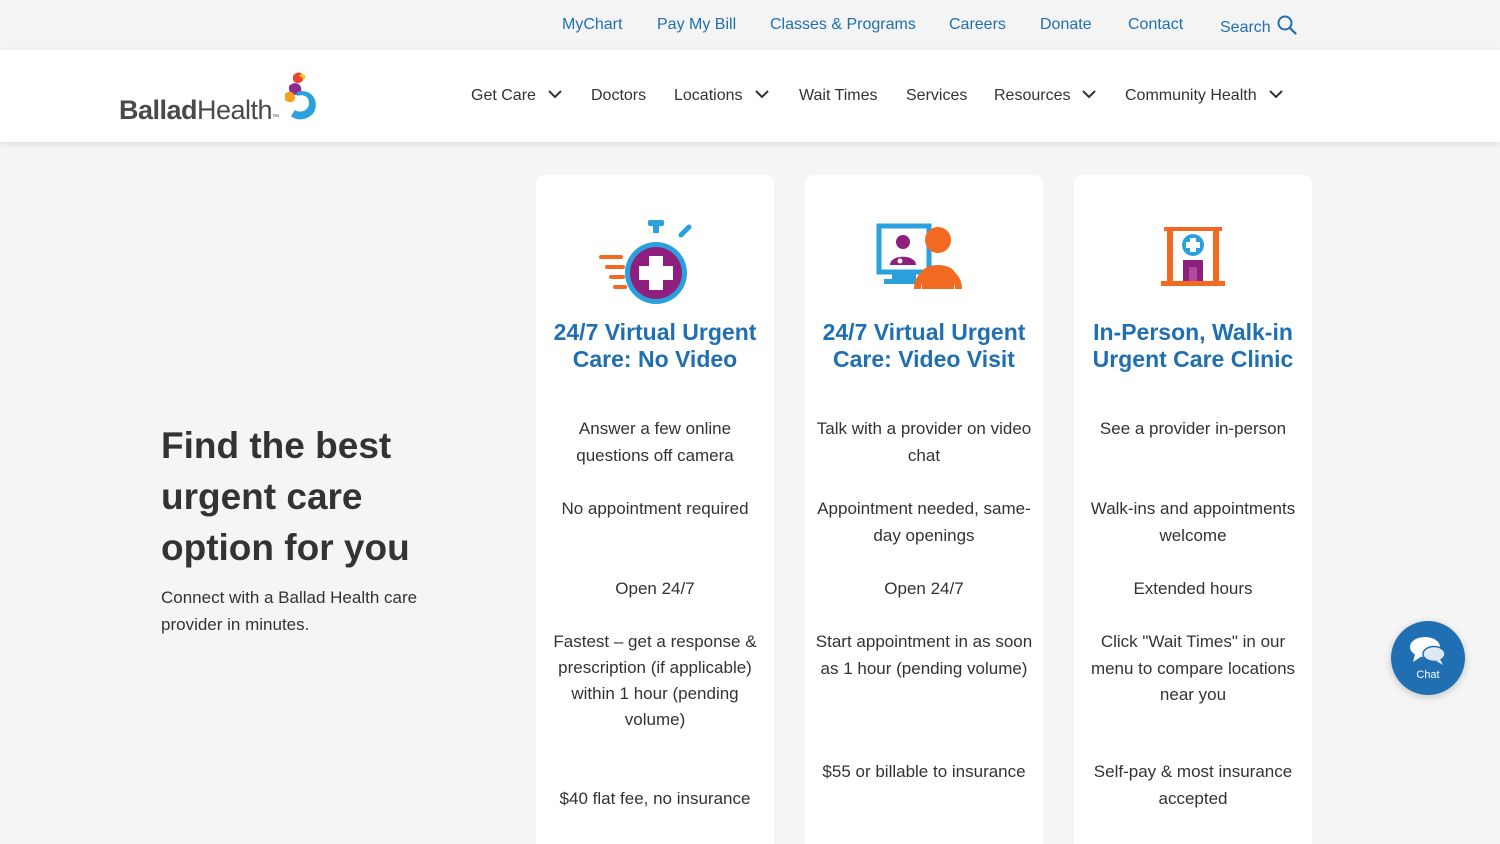  What do you see at coordinates (838, 96) in the screenshot?
I see `nav-wait-times: Wait Times` at bounding box center [838, 96].